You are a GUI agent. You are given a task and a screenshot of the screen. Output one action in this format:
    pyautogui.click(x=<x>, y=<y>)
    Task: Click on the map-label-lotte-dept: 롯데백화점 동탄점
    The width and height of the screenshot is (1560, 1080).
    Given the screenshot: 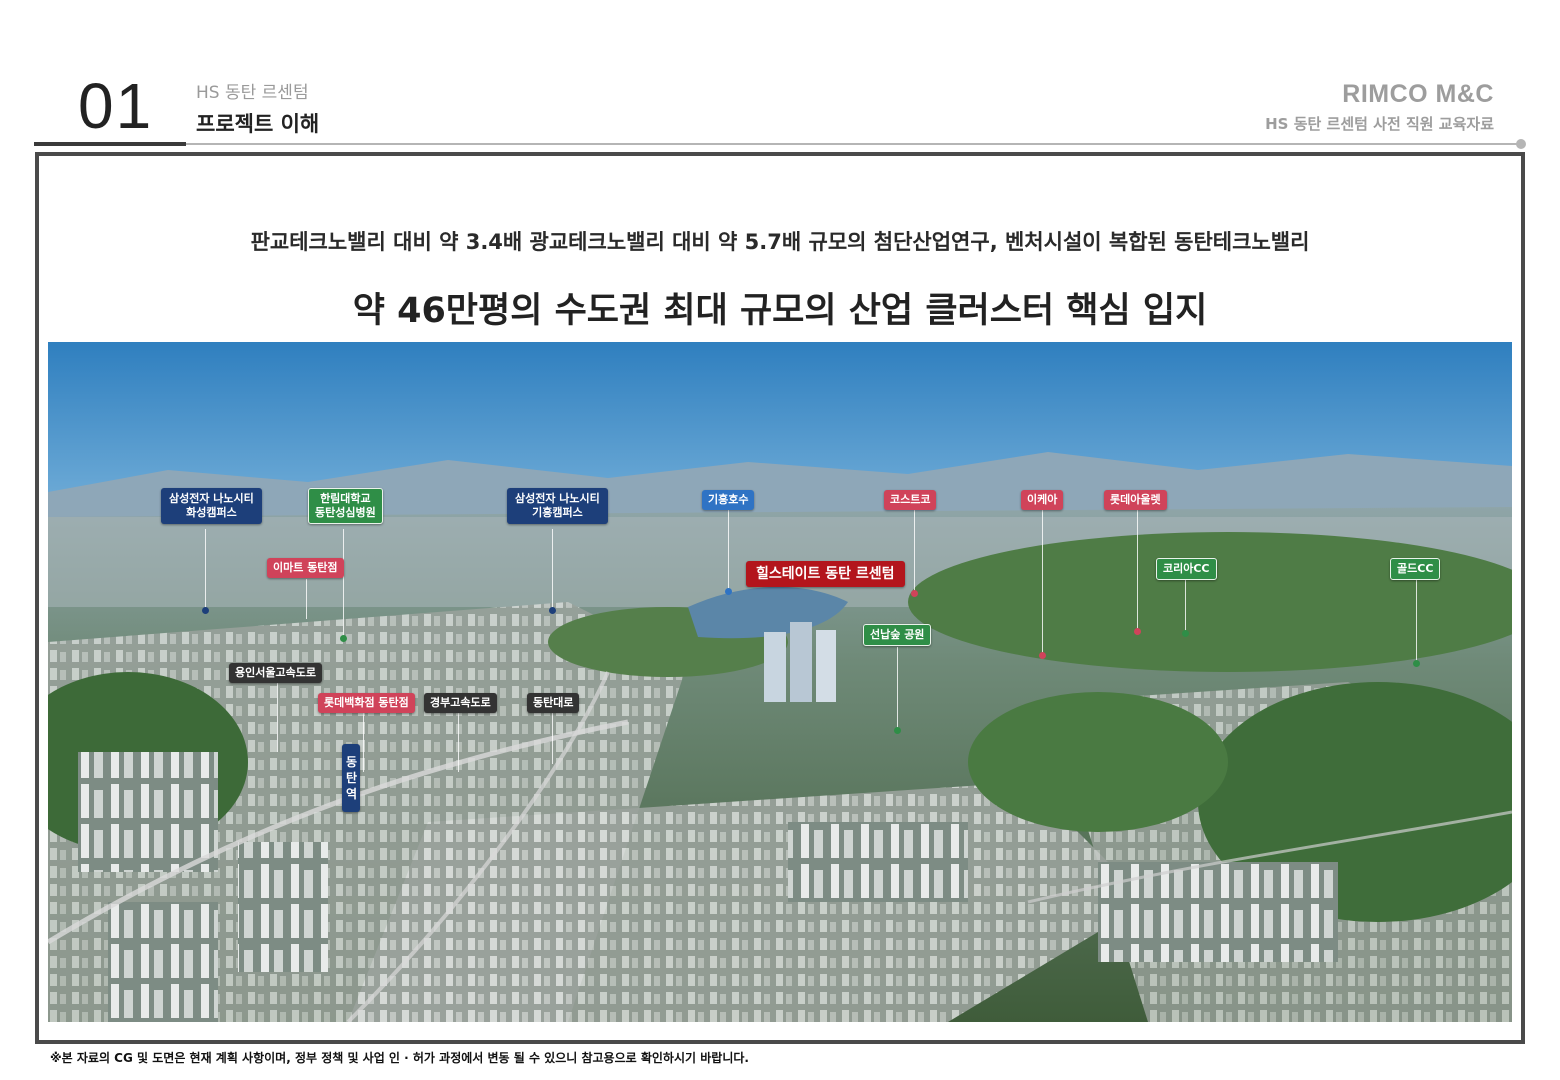 What is the action you would take?
    pyautogui.click(x=366, y=703)
    